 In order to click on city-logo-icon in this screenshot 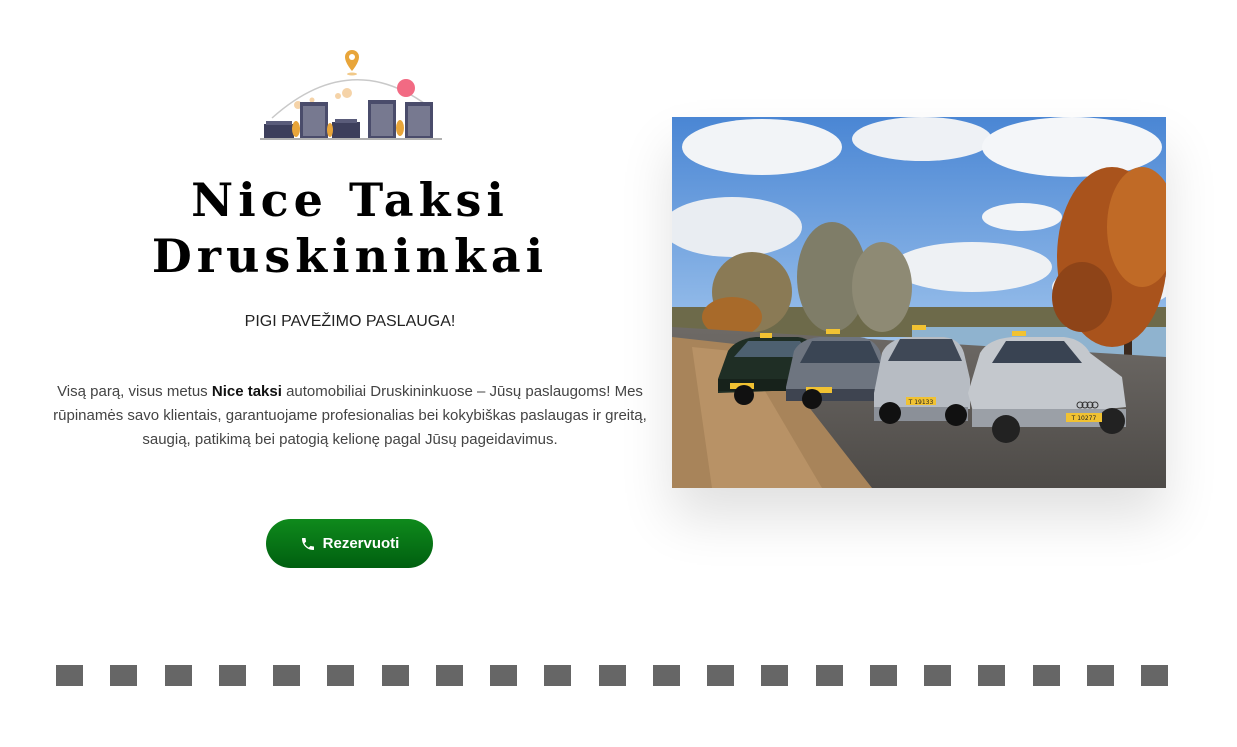, I will do `click(350, 94)`.